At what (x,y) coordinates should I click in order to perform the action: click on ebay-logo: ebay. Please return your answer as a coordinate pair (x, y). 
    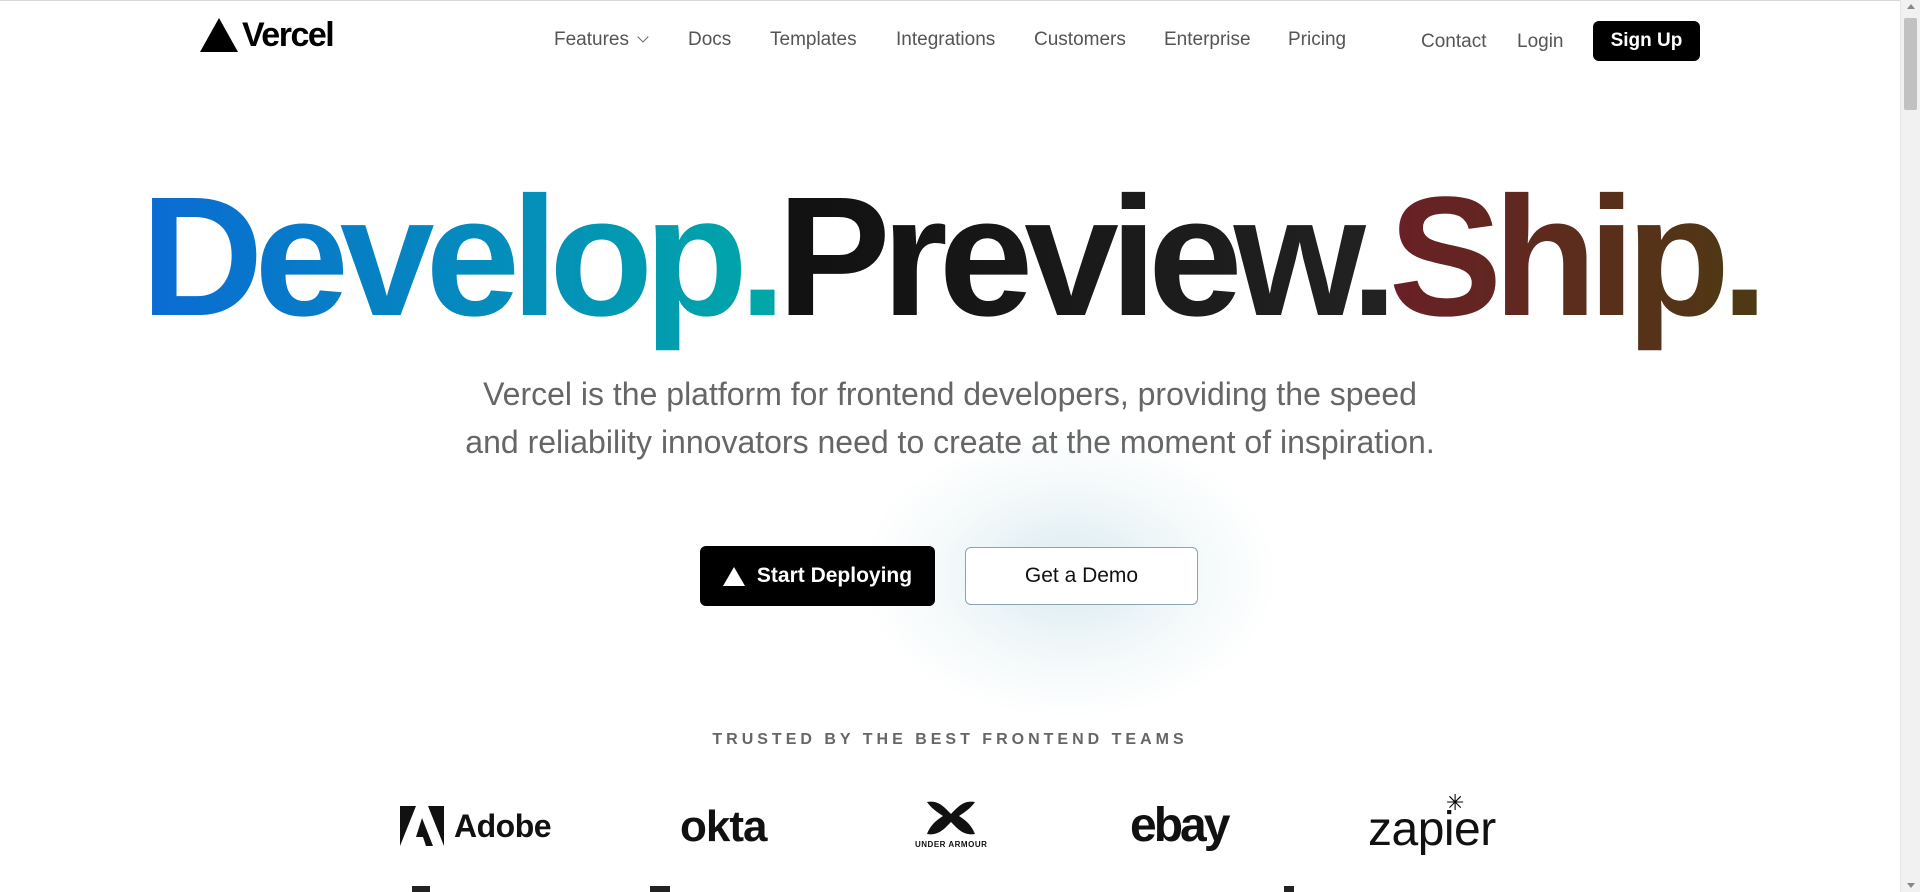
    Looking at the image, I should click on (1180, 825).